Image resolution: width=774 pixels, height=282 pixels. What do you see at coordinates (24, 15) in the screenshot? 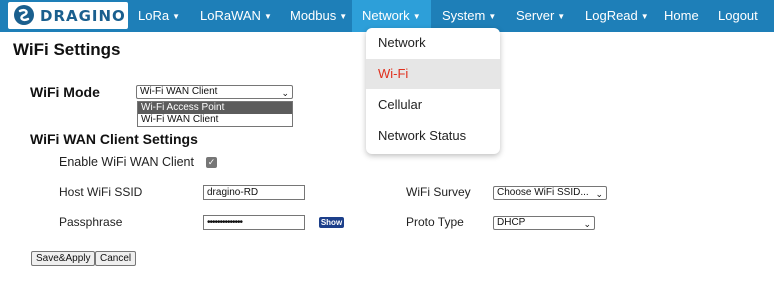
I see `dragino-logo-icon` at bounding box center [24, 15].